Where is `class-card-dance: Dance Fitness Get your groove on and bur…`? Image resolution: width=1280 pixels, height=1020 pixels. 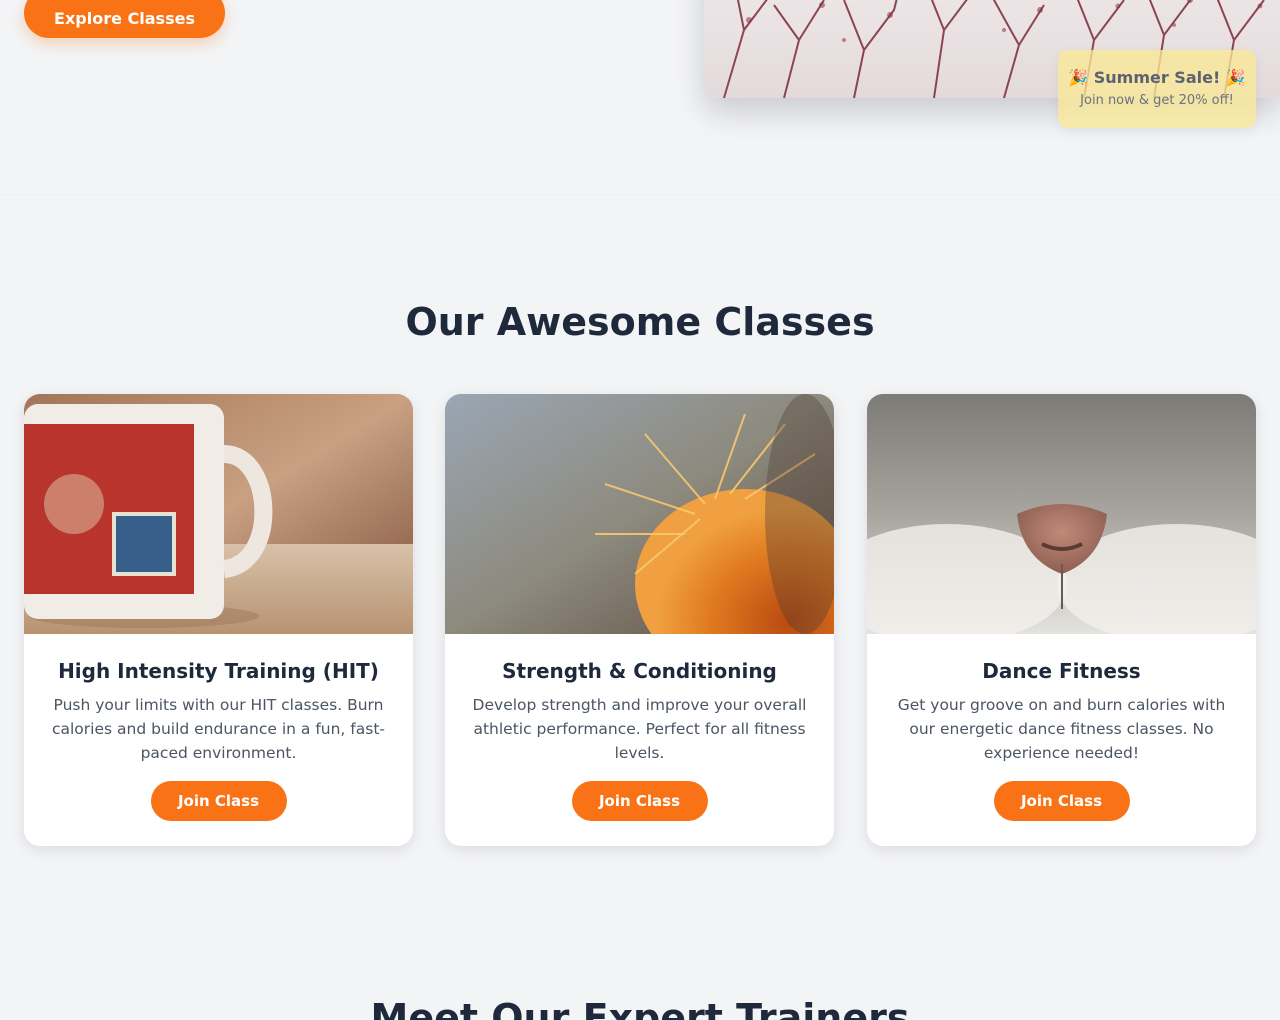
class-card-dance: Dance Fitness Get your groove on and bur… is located at coordinates (1061, 620).